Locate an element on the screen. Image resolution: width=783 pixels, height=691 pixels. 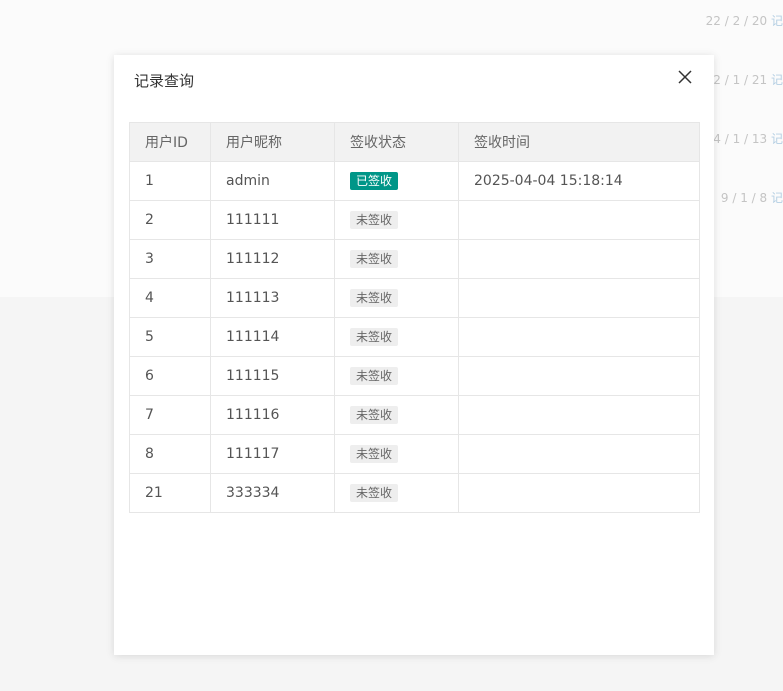
cell-sign-time: 2025-04-04 15:18:14 is located at coordinates (579, 181).